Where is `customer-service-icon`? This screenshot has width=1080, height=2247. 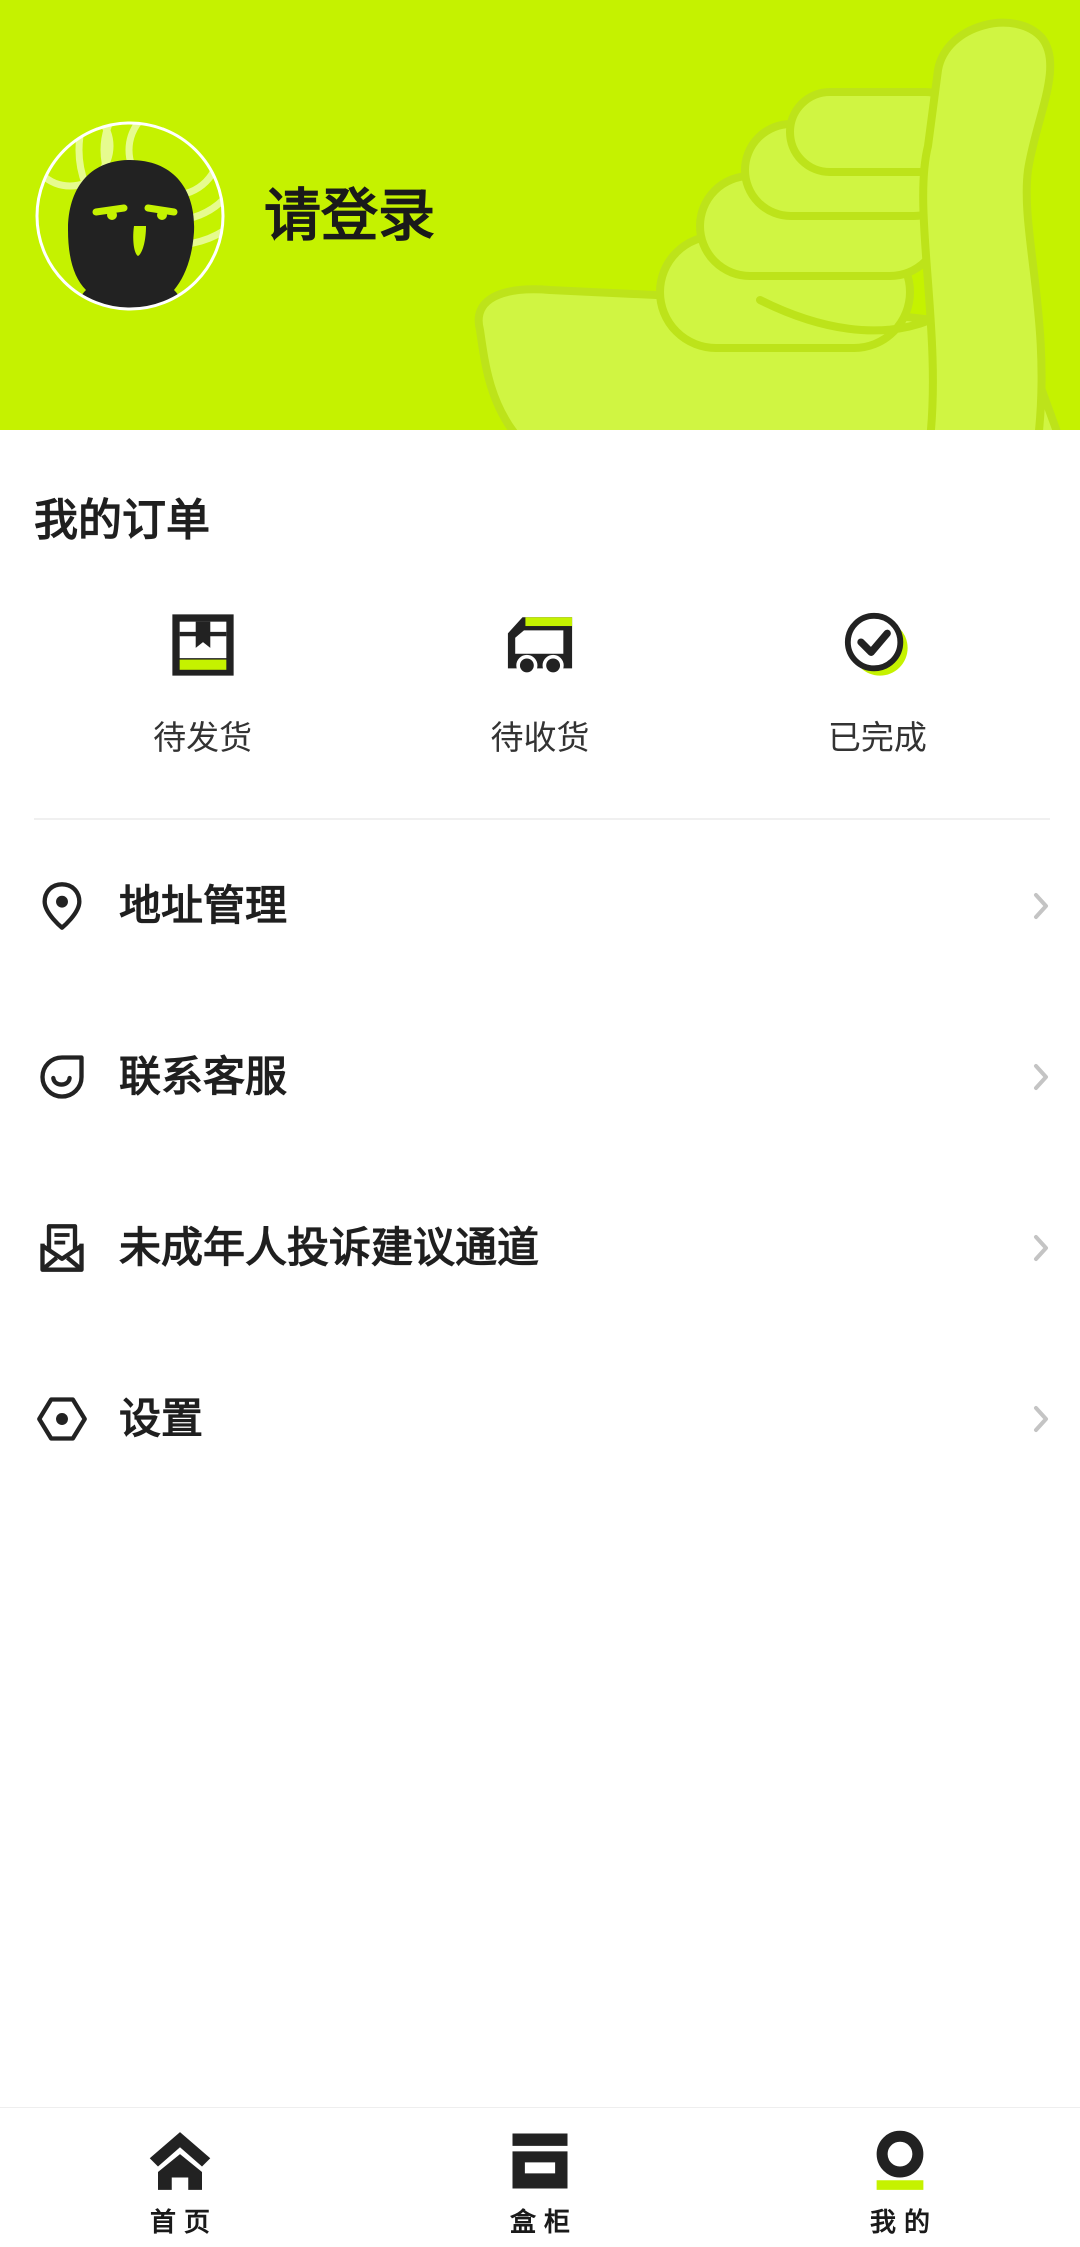
customer-service-icon is located at coordinates (62, 1076).